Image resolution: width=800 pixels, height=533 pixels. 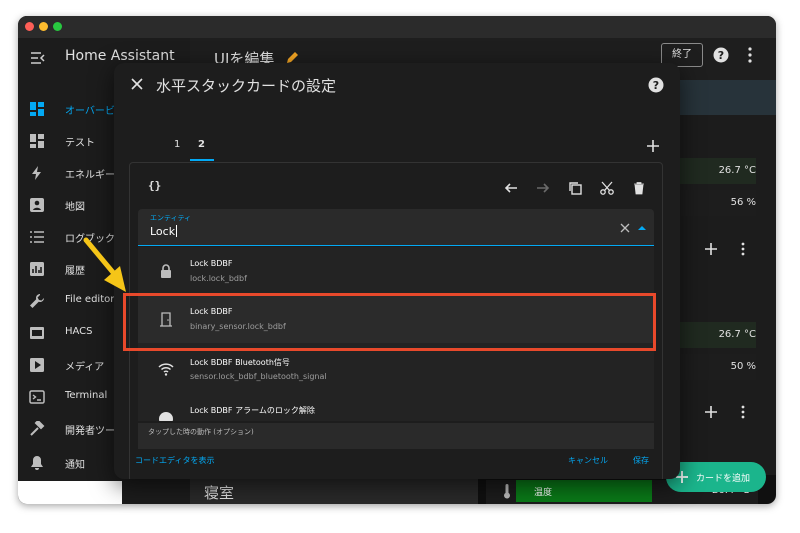 I want to click on tab-card-1: 1, so click(x=177, y=144).